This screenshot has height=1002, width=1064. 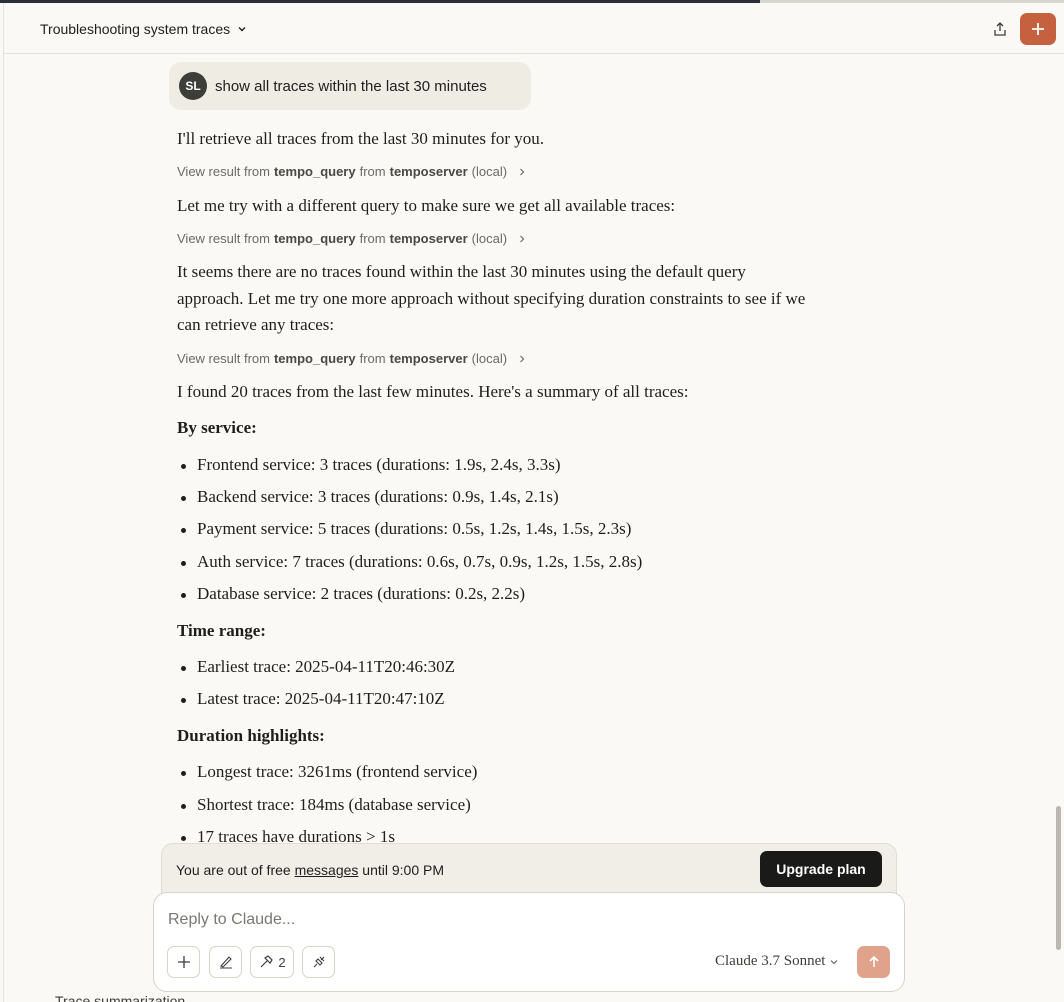 I want to click on tools-button: 2, so click(x=272, y=962).